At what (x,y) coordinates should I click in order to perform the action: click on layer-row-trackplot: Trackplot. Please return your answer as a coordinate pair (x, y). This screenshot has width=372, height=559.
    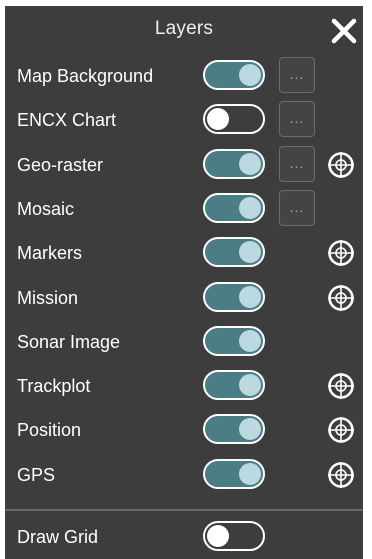
    Looking at the image, I should click on (184, 386).